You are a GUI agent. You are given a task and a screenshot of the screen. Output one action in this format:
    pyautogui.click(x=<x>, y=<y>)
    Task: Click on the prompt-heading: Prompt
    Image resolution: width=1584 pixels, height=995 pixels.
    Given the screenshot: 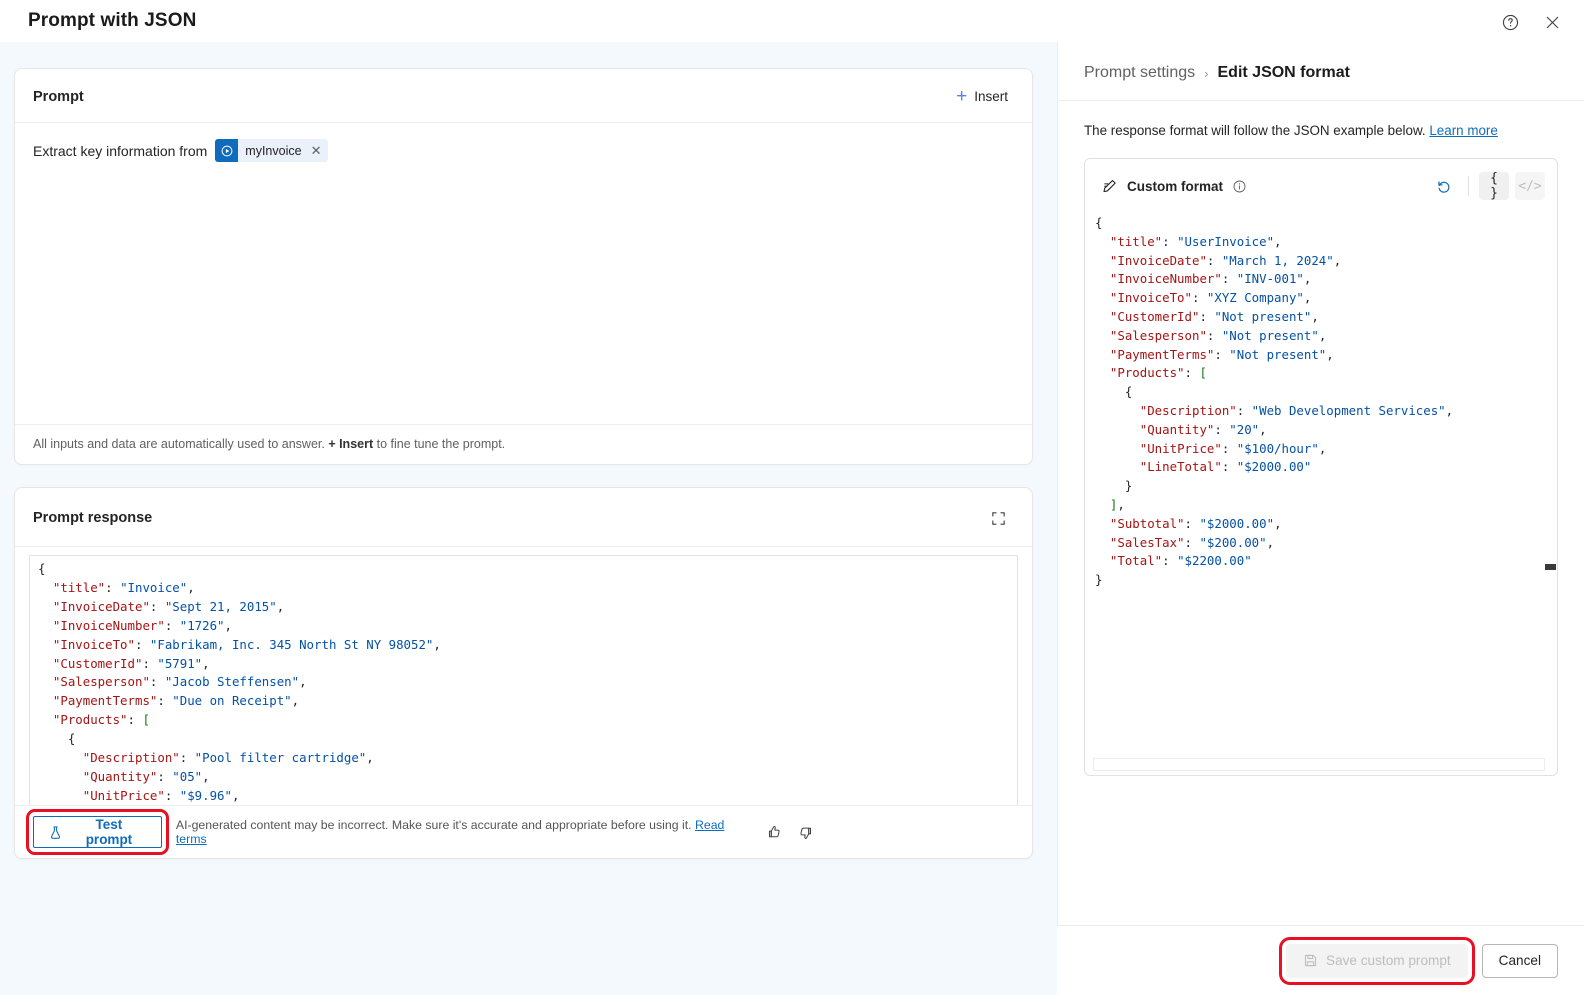 What is the action you would take?
    pyautogui.click(x=58, y=96)
    